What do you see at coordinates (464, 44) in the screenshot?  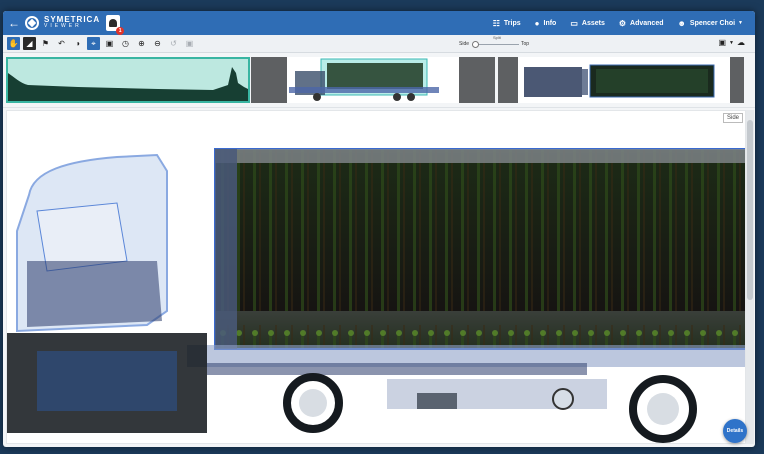 I see `split-left-label: Side` at bounding box center [464, 44].